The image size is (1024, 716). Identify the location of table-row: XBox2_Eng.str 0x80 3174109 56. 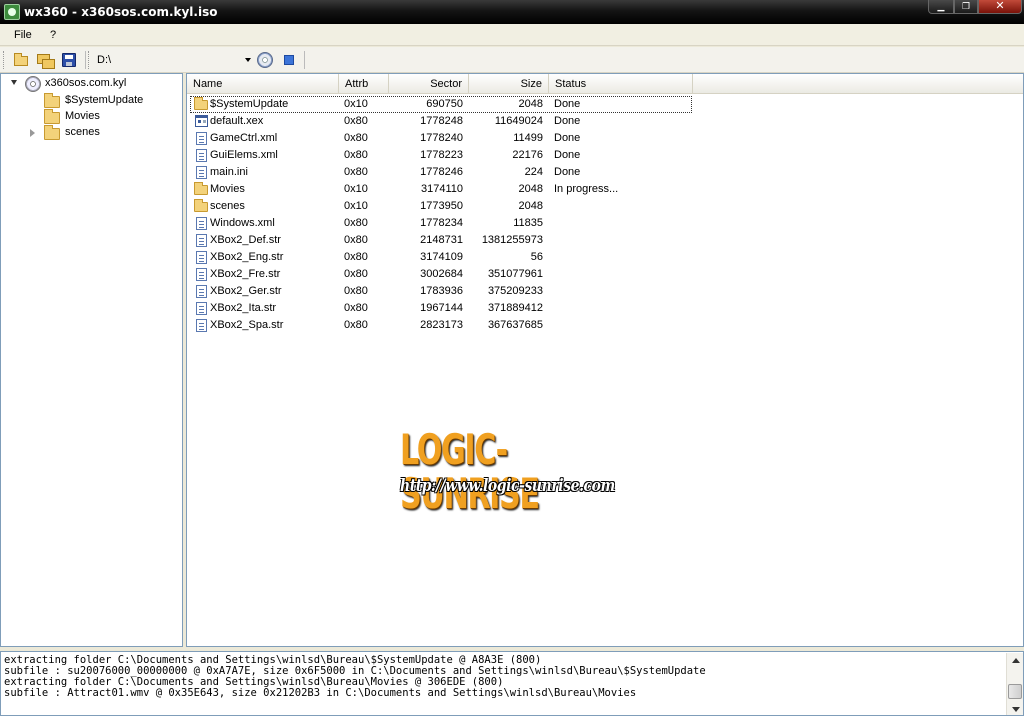
(605, 257).